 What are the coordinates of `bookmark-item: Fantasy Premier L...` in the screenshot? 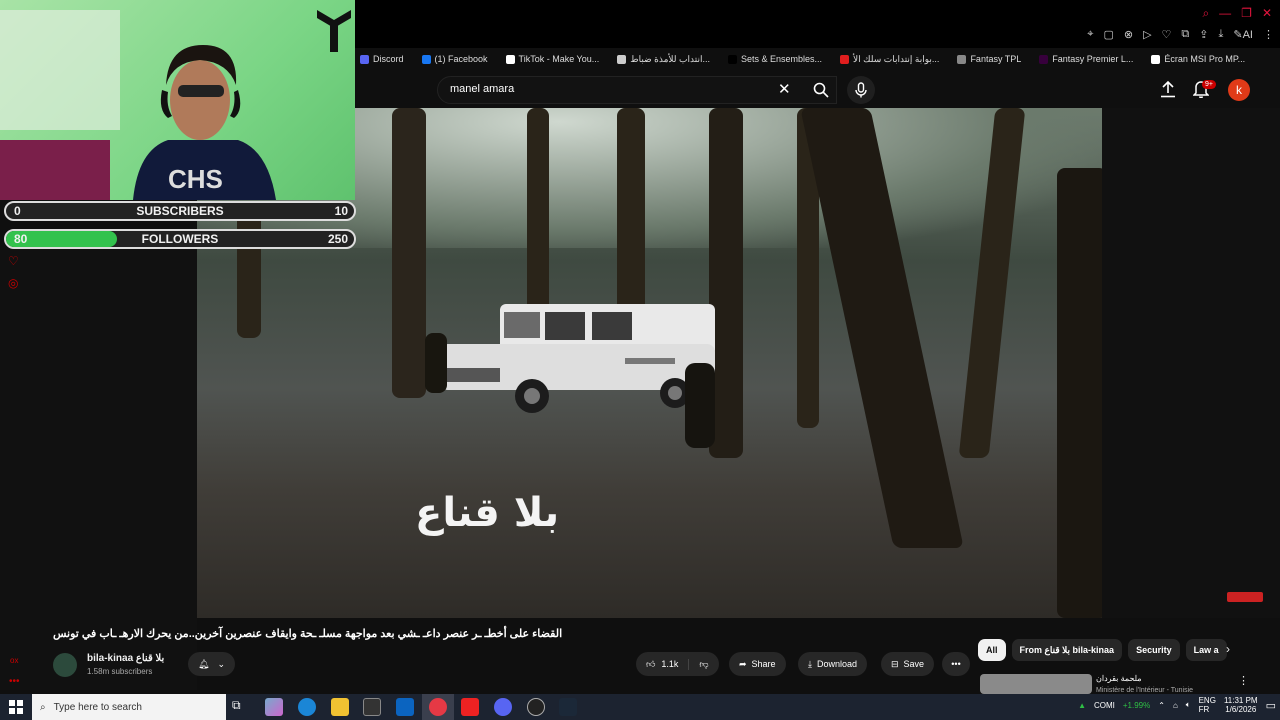 It's located at (1086, 59).